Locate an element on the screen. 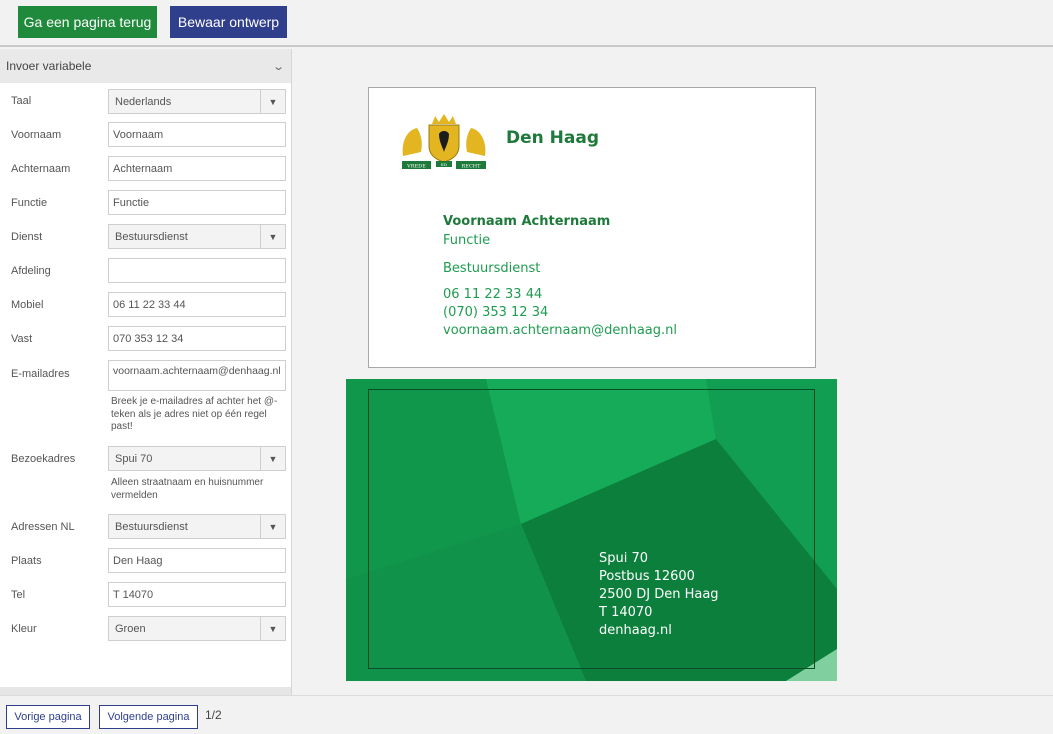  field-label: Adressen NL is located at coordinates (43, 527).